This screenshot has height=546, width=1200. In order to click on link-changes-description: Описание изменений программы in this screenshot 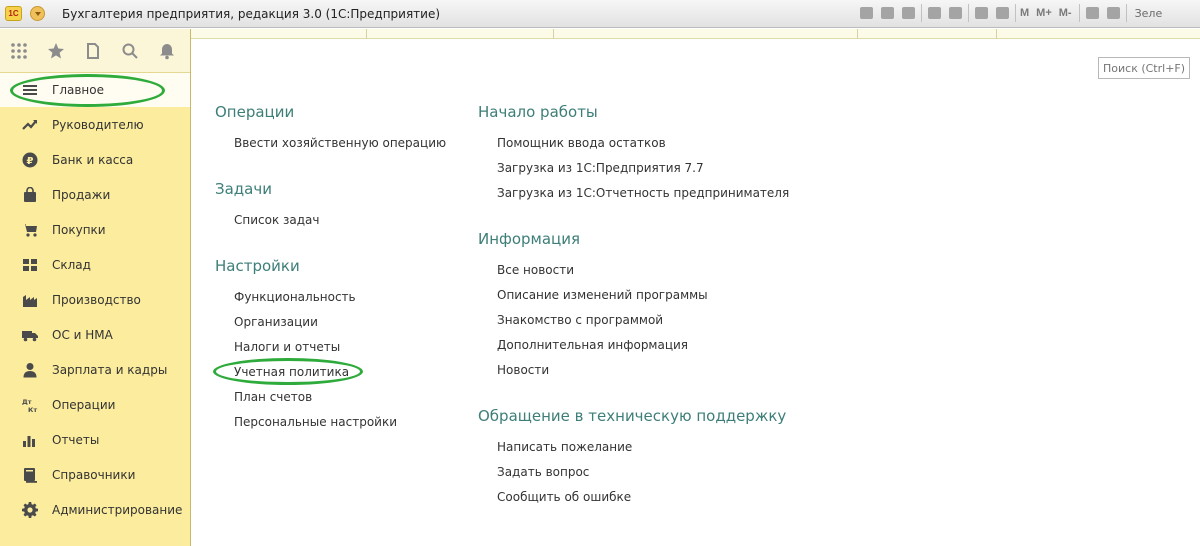, I will do `click(602, 295)`.